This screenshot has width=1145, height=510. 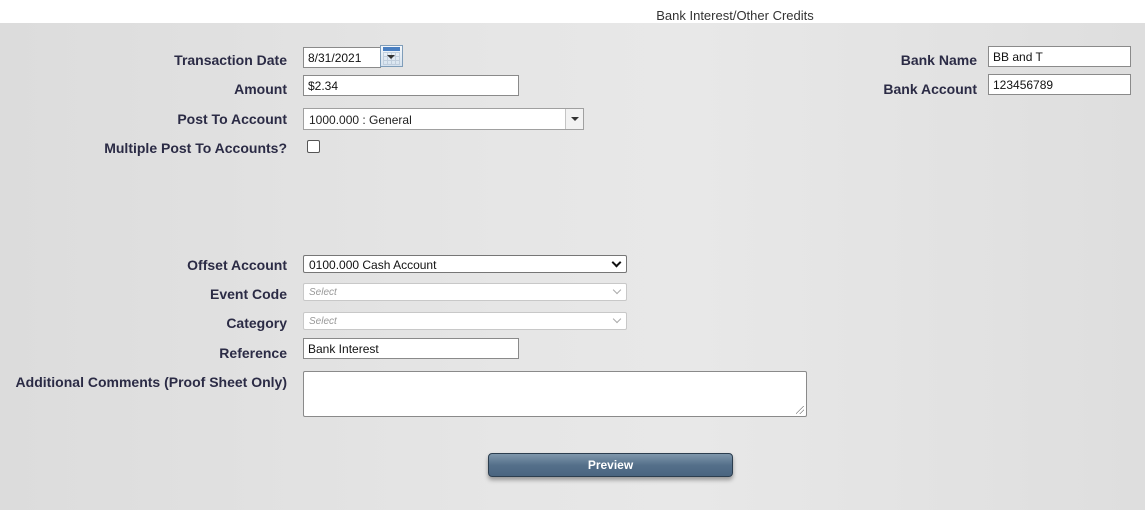 I want to click on reference-label: Reference, so click(x=253, y=353).